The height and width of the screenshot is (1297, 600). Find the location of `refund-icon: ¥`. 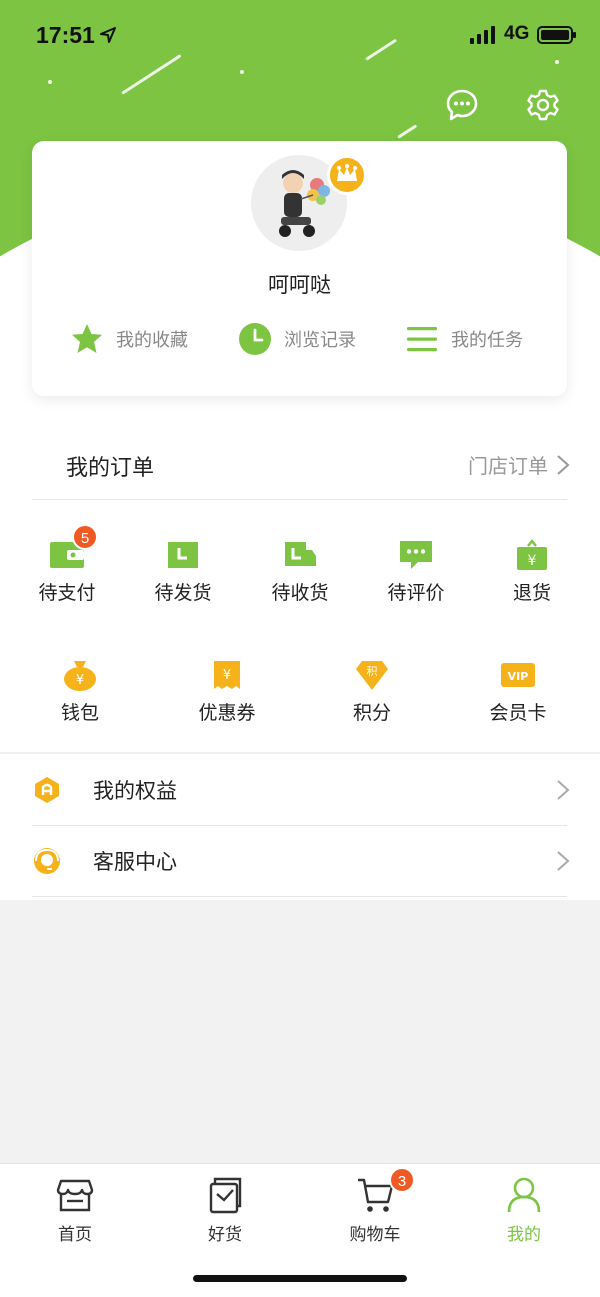

refund-icon: ¥ is located at coordinates (532, 554).